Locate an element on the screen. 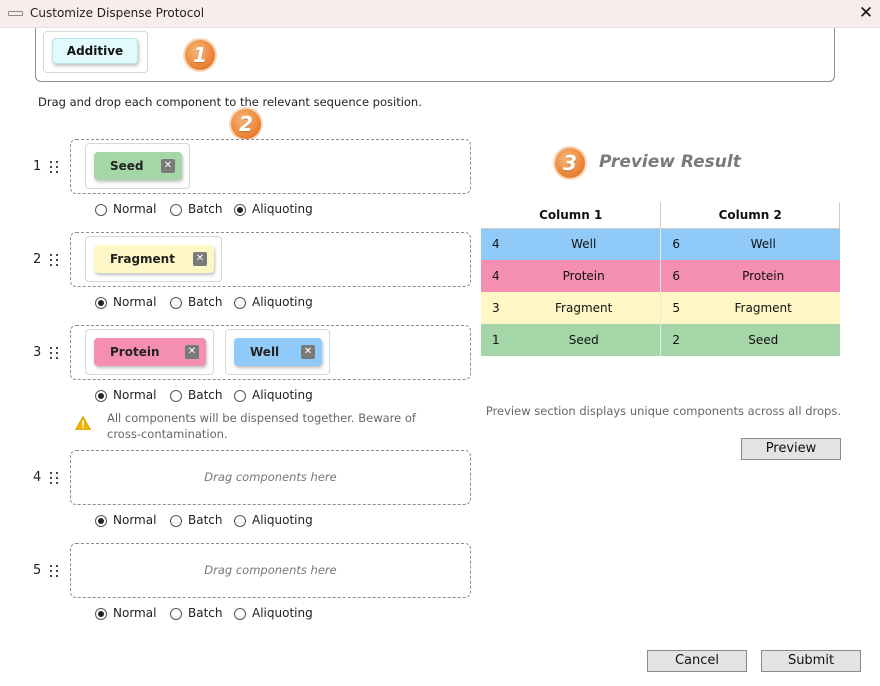 This screenshot has height=686, width=880. preview-cell: 3 is located at coordinates (496, 308).